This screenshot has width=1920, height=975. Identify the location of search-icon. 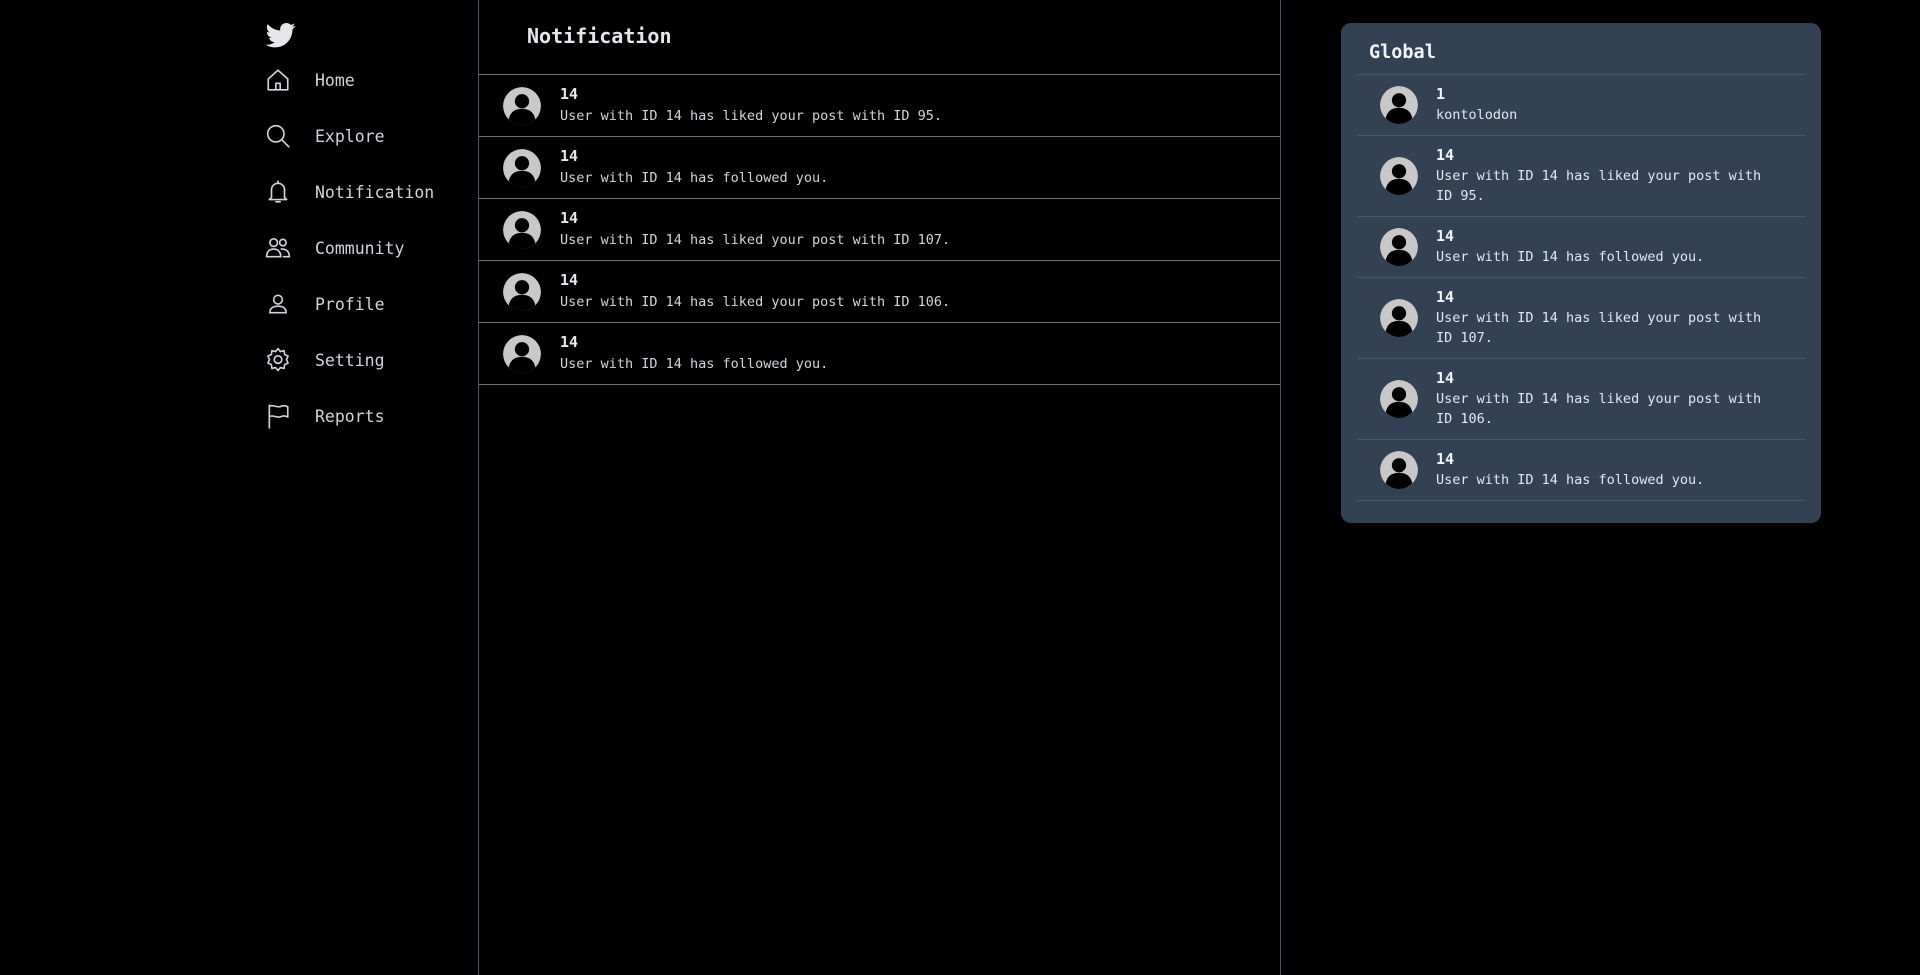
(278, 136).